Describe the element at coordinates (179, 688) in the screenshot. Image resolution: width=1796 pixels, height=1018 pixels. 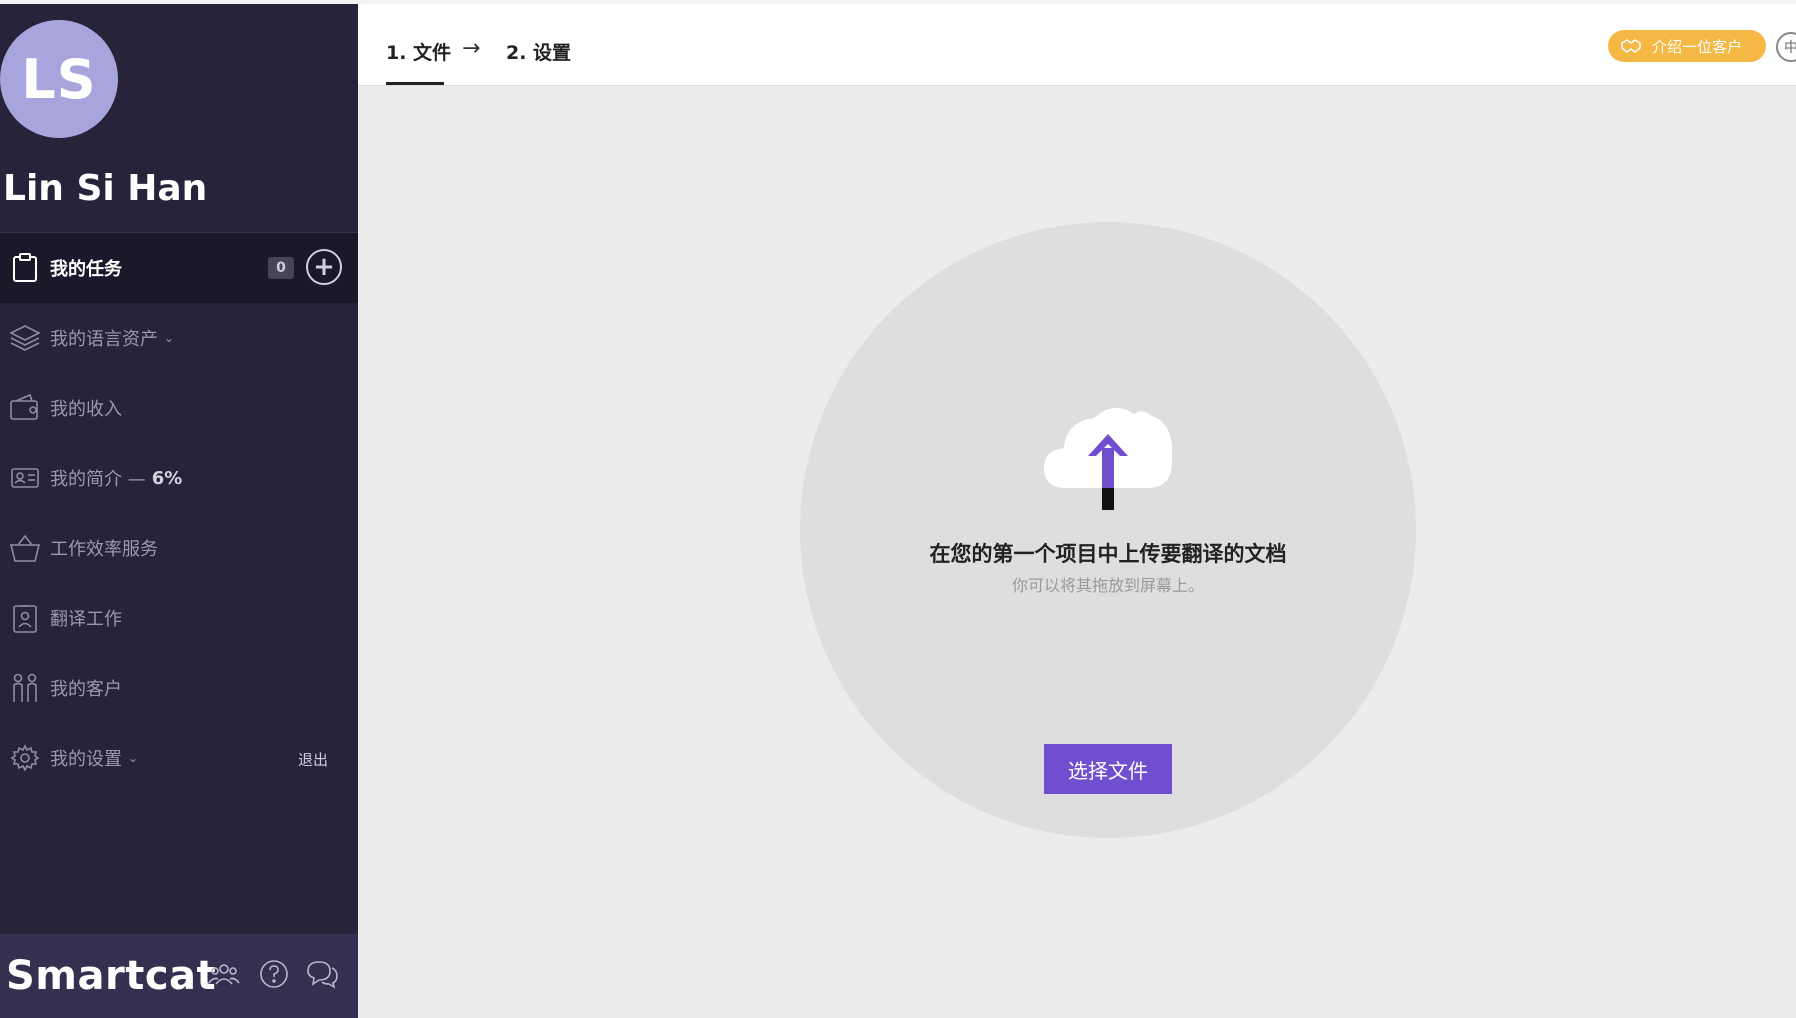
I see `sidebar-item-clients: 我的客户` at that location.